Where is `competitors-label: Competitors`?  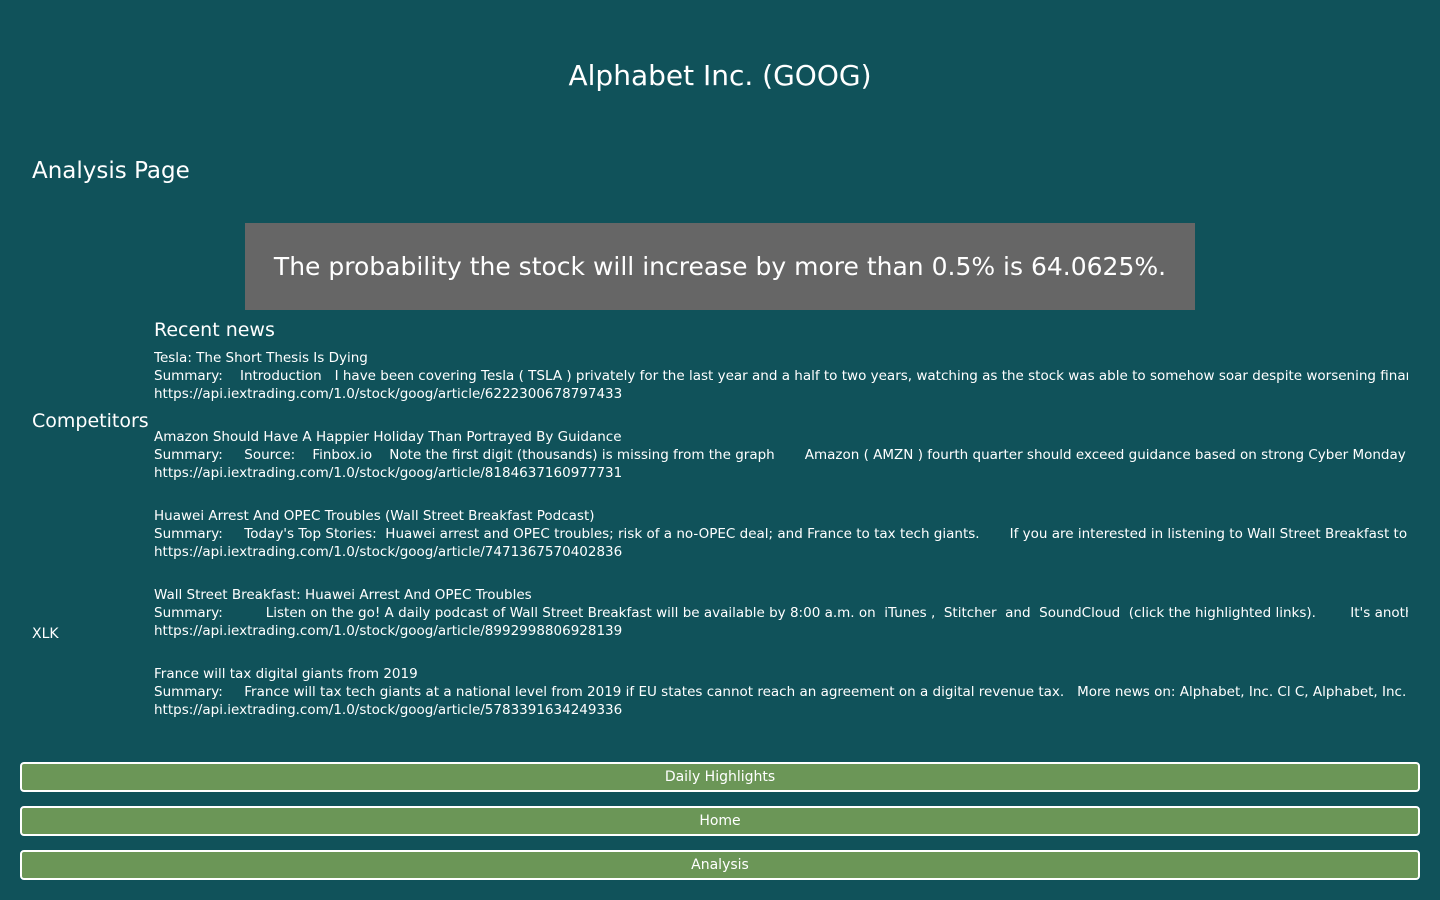
competitors-label: Competitors is located at coordinates (90, 421).